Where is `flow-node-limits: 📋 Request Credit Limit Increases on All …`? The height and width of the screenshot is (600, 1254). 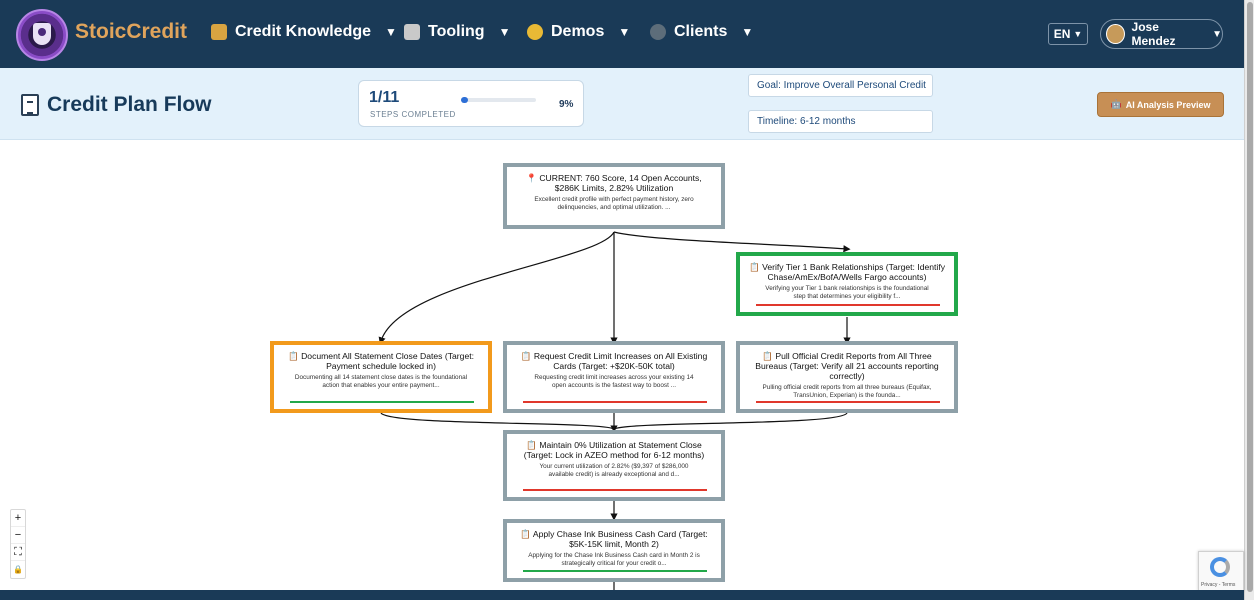 flow-node-limits: 📋 Request Credit Limit Increases on All … is located at coordinates (614, 377).